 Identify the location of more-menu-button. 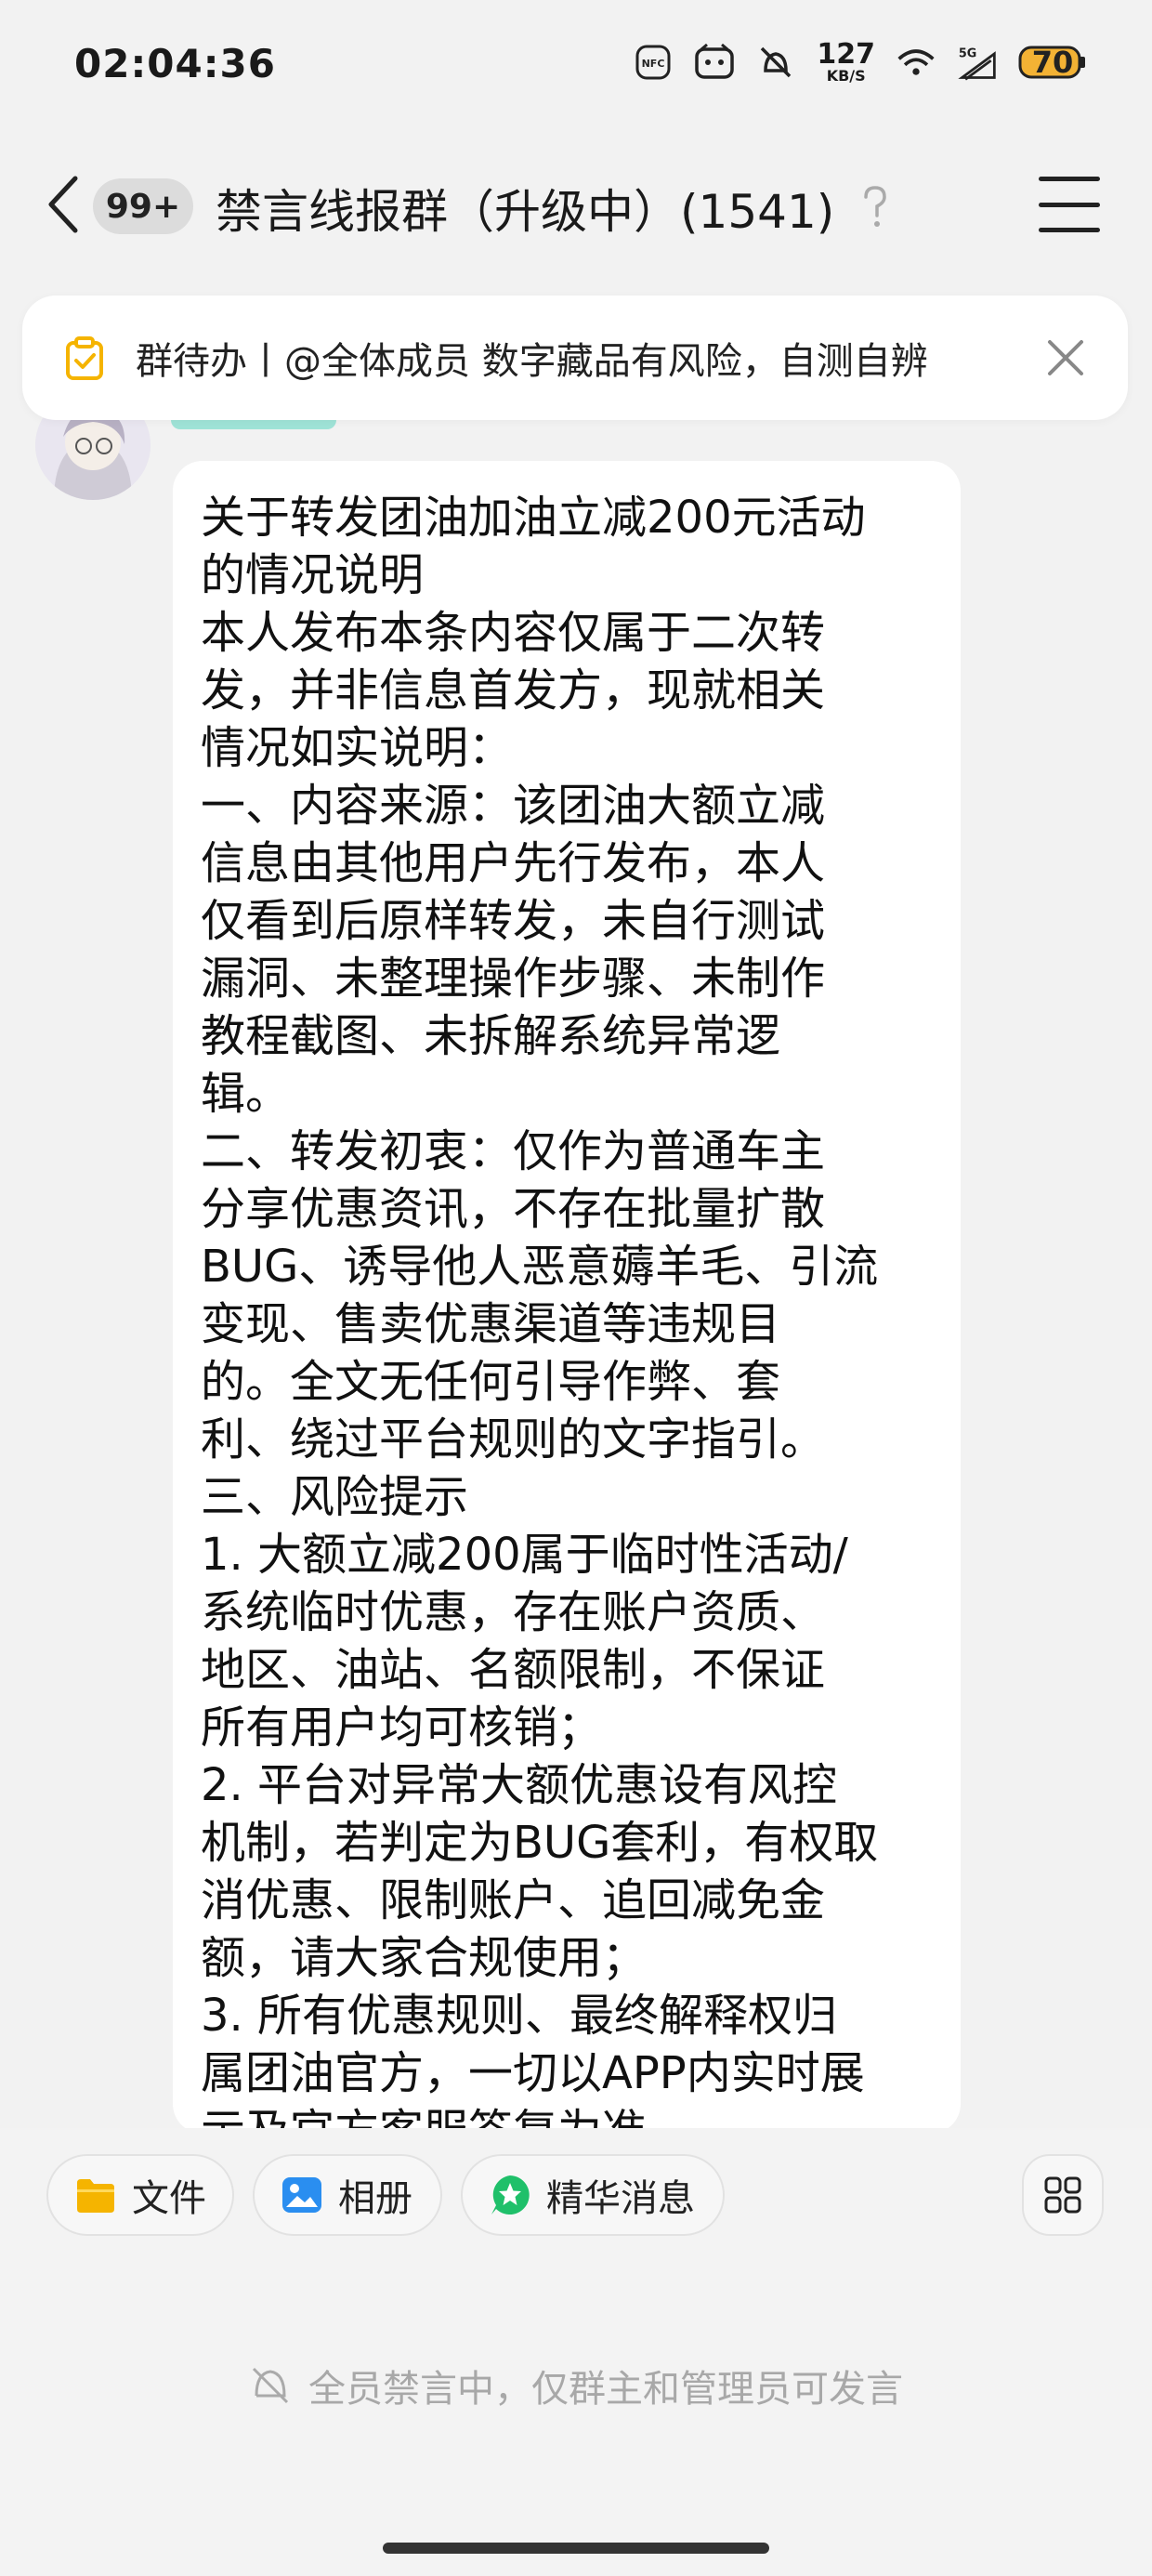
(1069, 204).